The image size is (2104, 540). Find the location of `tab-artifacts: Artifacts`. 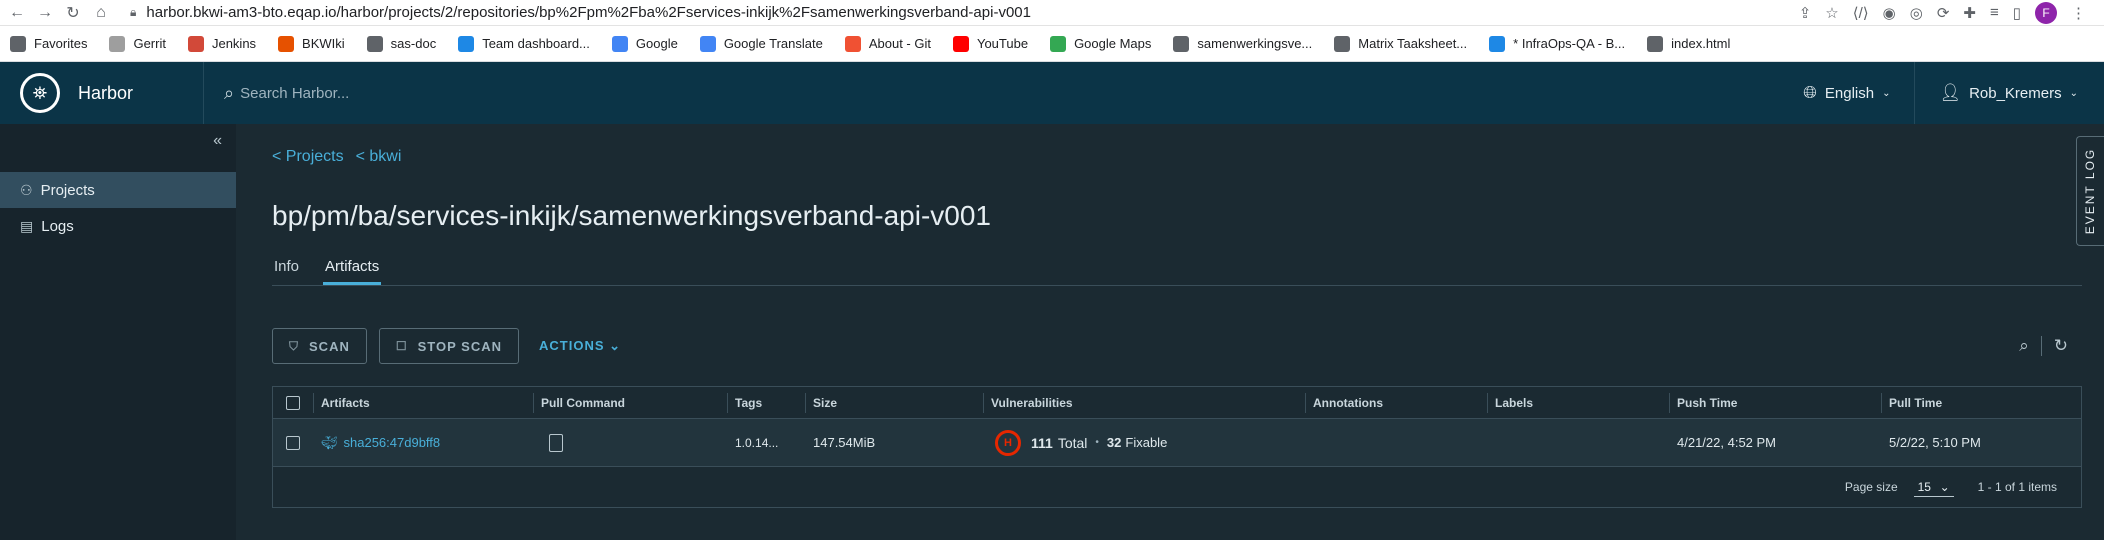

tab-artifacts: Artifacts is located at coordinates (352, 269).